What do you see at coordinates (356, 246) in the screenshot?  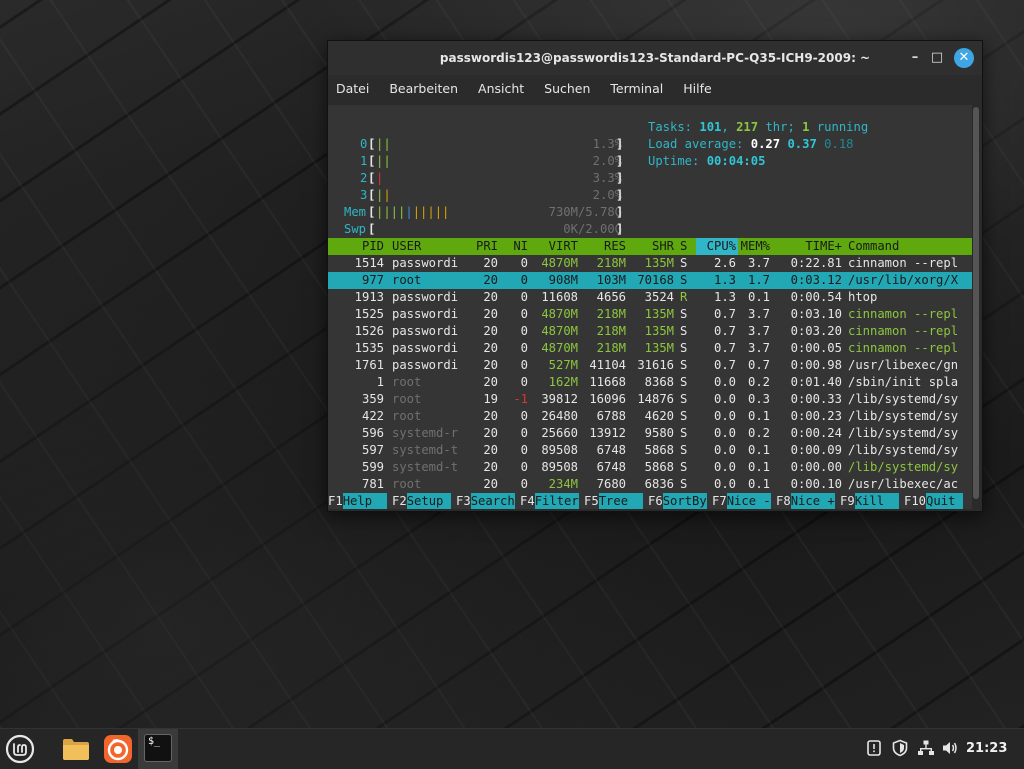 I see `col-pid: PID` at bounding box center [356, 246].